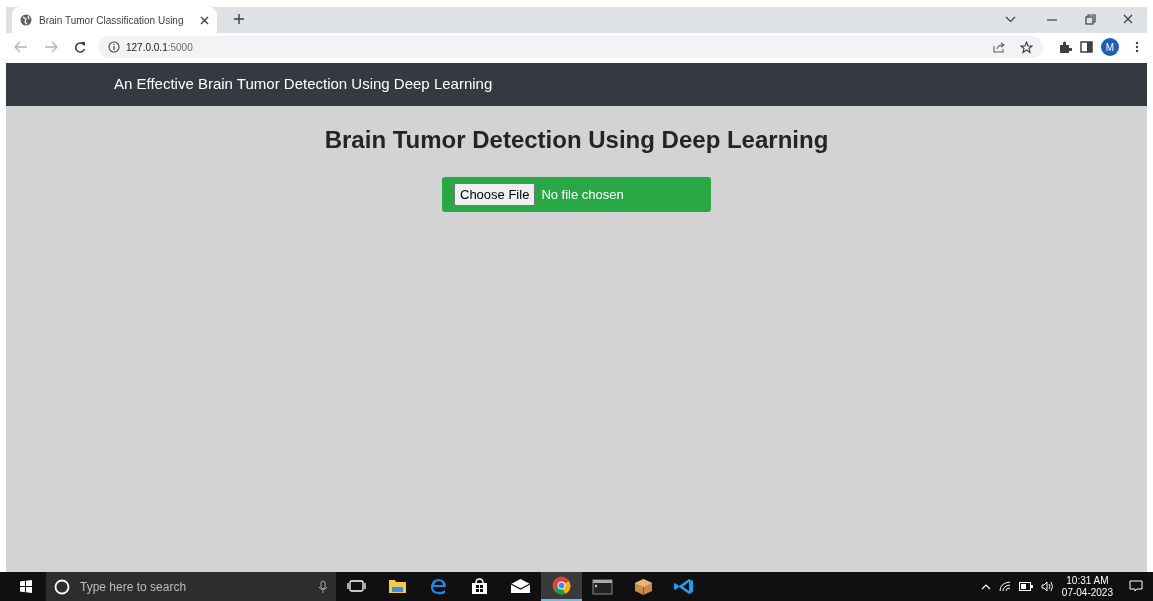 The height and width of the screenshot is (601, 1153). I want to click on choose-file-button: Choose File, so click(495, 194).